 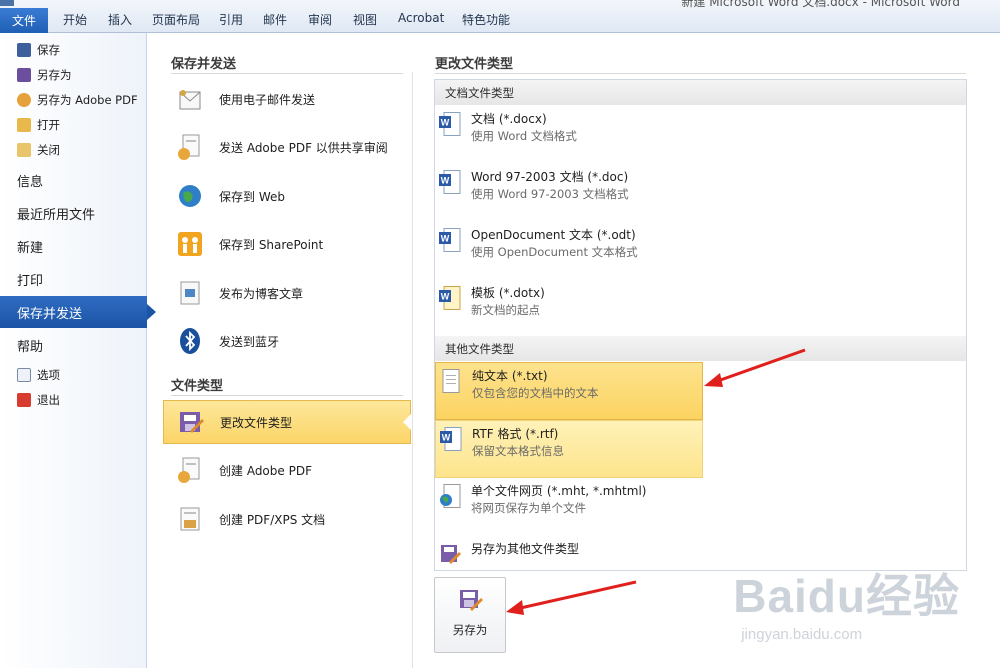 What do you see at coordinates (287, 519) in the screenshot?
I see `create-pdf-xps-item: 创建 PDF/XPS 文档` at bounding box center [287, 519].